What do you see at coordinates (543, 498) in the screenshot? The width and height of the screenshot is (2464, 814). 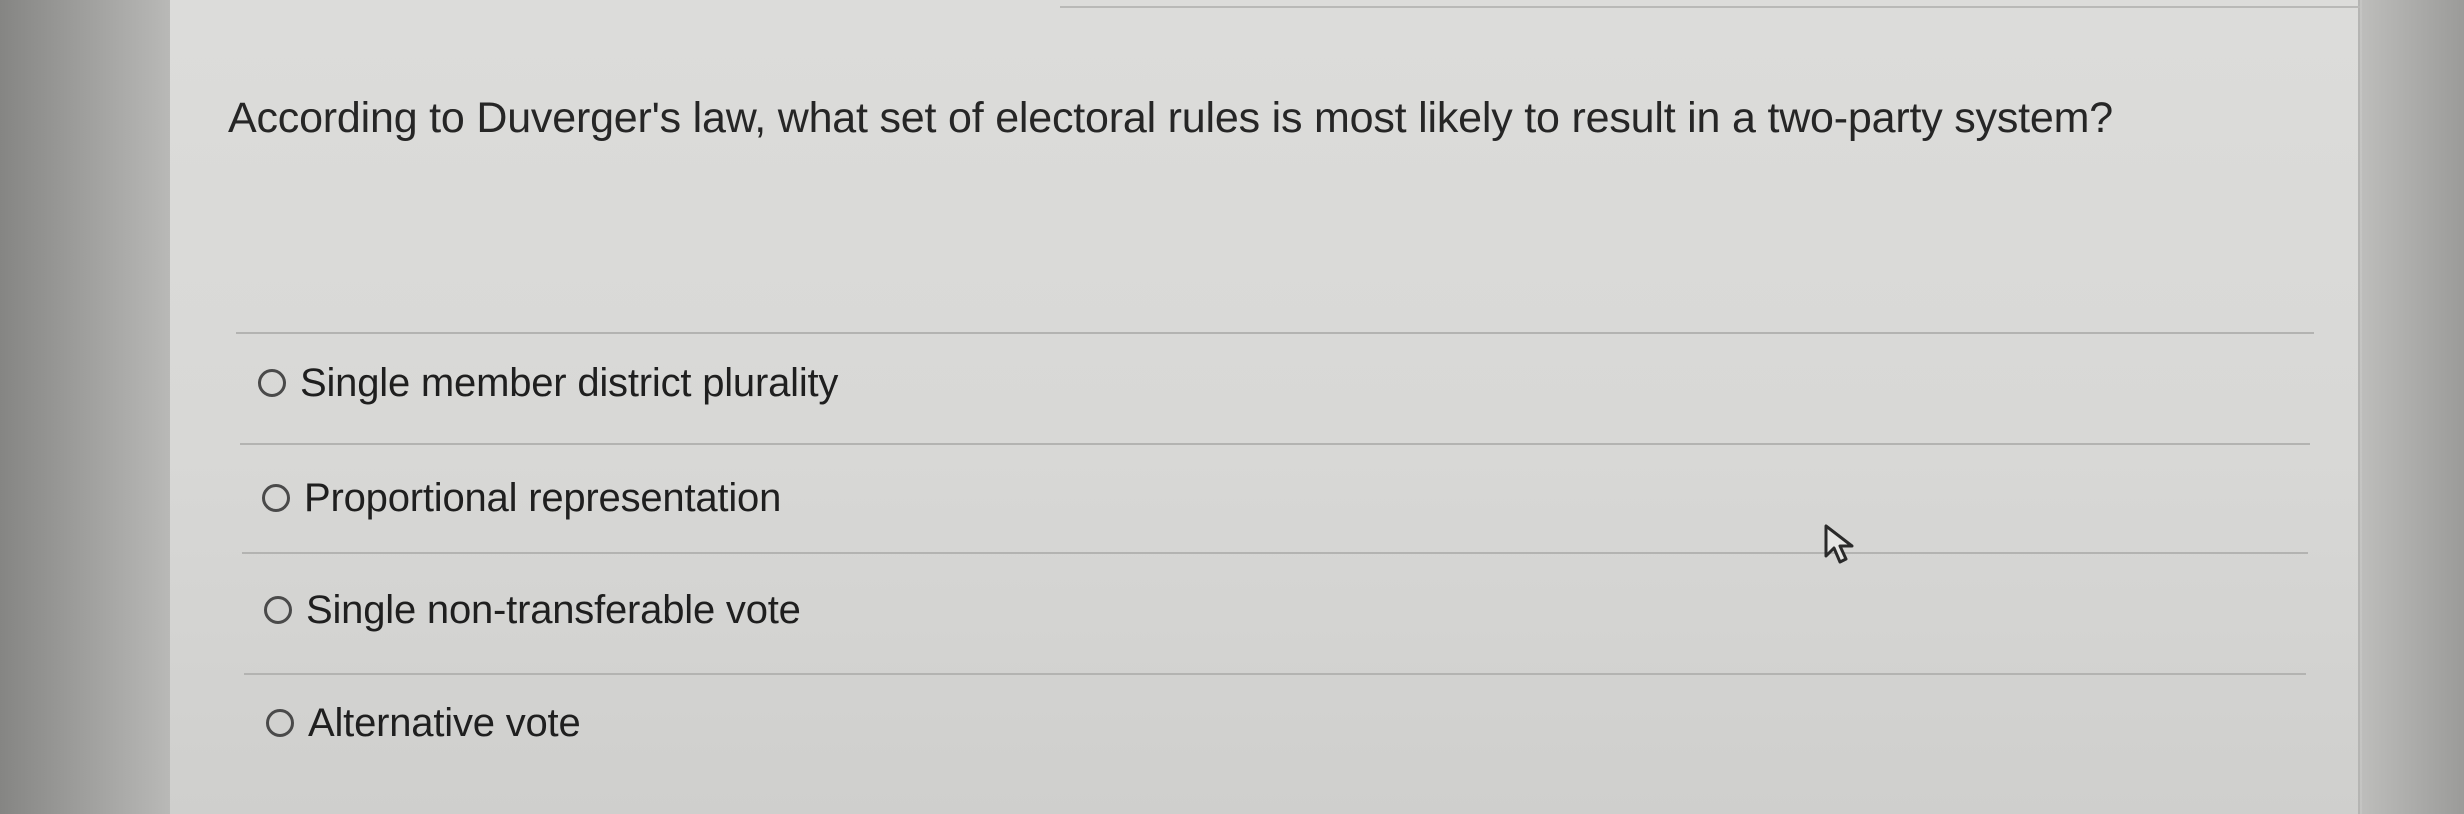 I see `option-label: Proportional representation` at bounding box center [543, 498].